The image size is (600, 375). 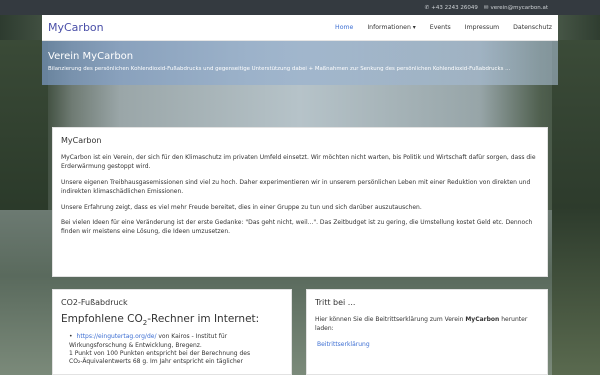 What do you see at coordinates (81, 140) in the screenshot?
I see `intro-title: MyCarbon` at bounding box center [81, 140].